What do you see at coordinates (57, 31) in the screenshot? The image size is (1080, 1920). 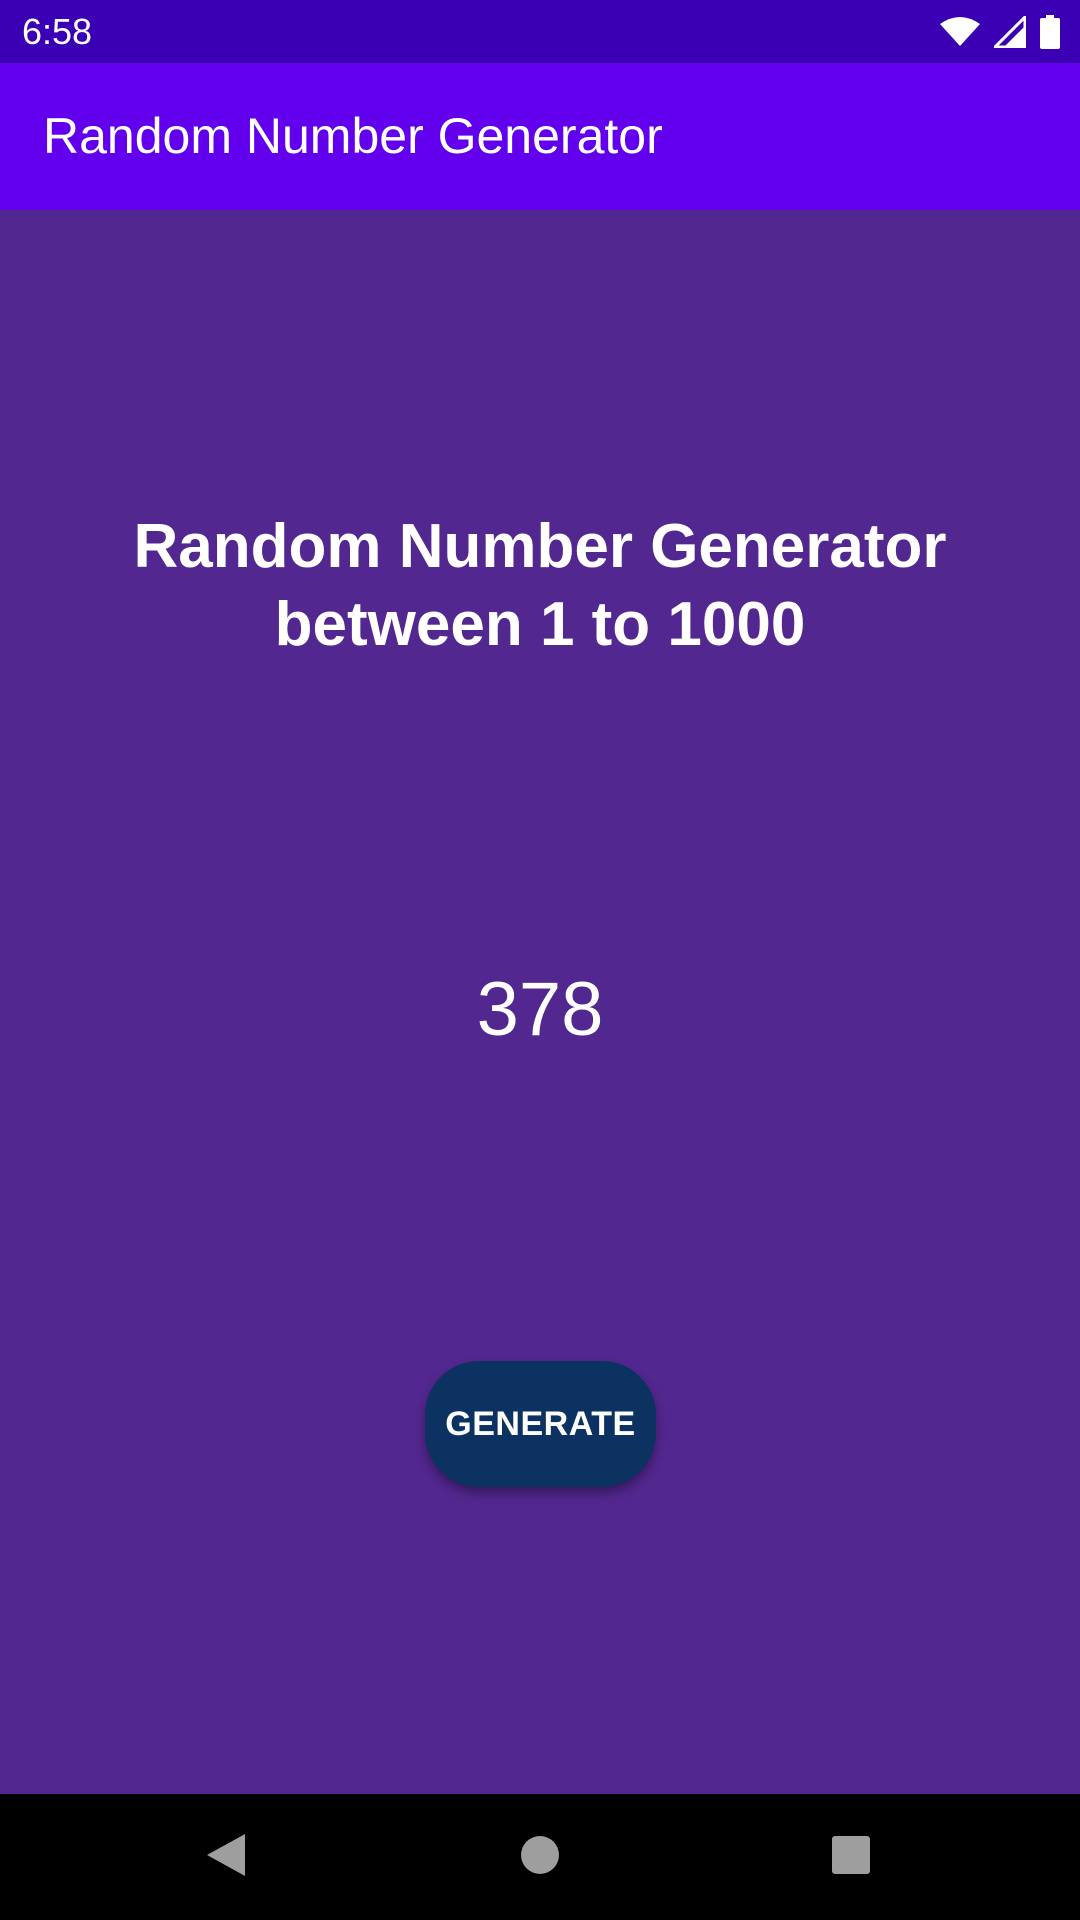 I see `status-time: 6:58` at bounding box center [57, 31].